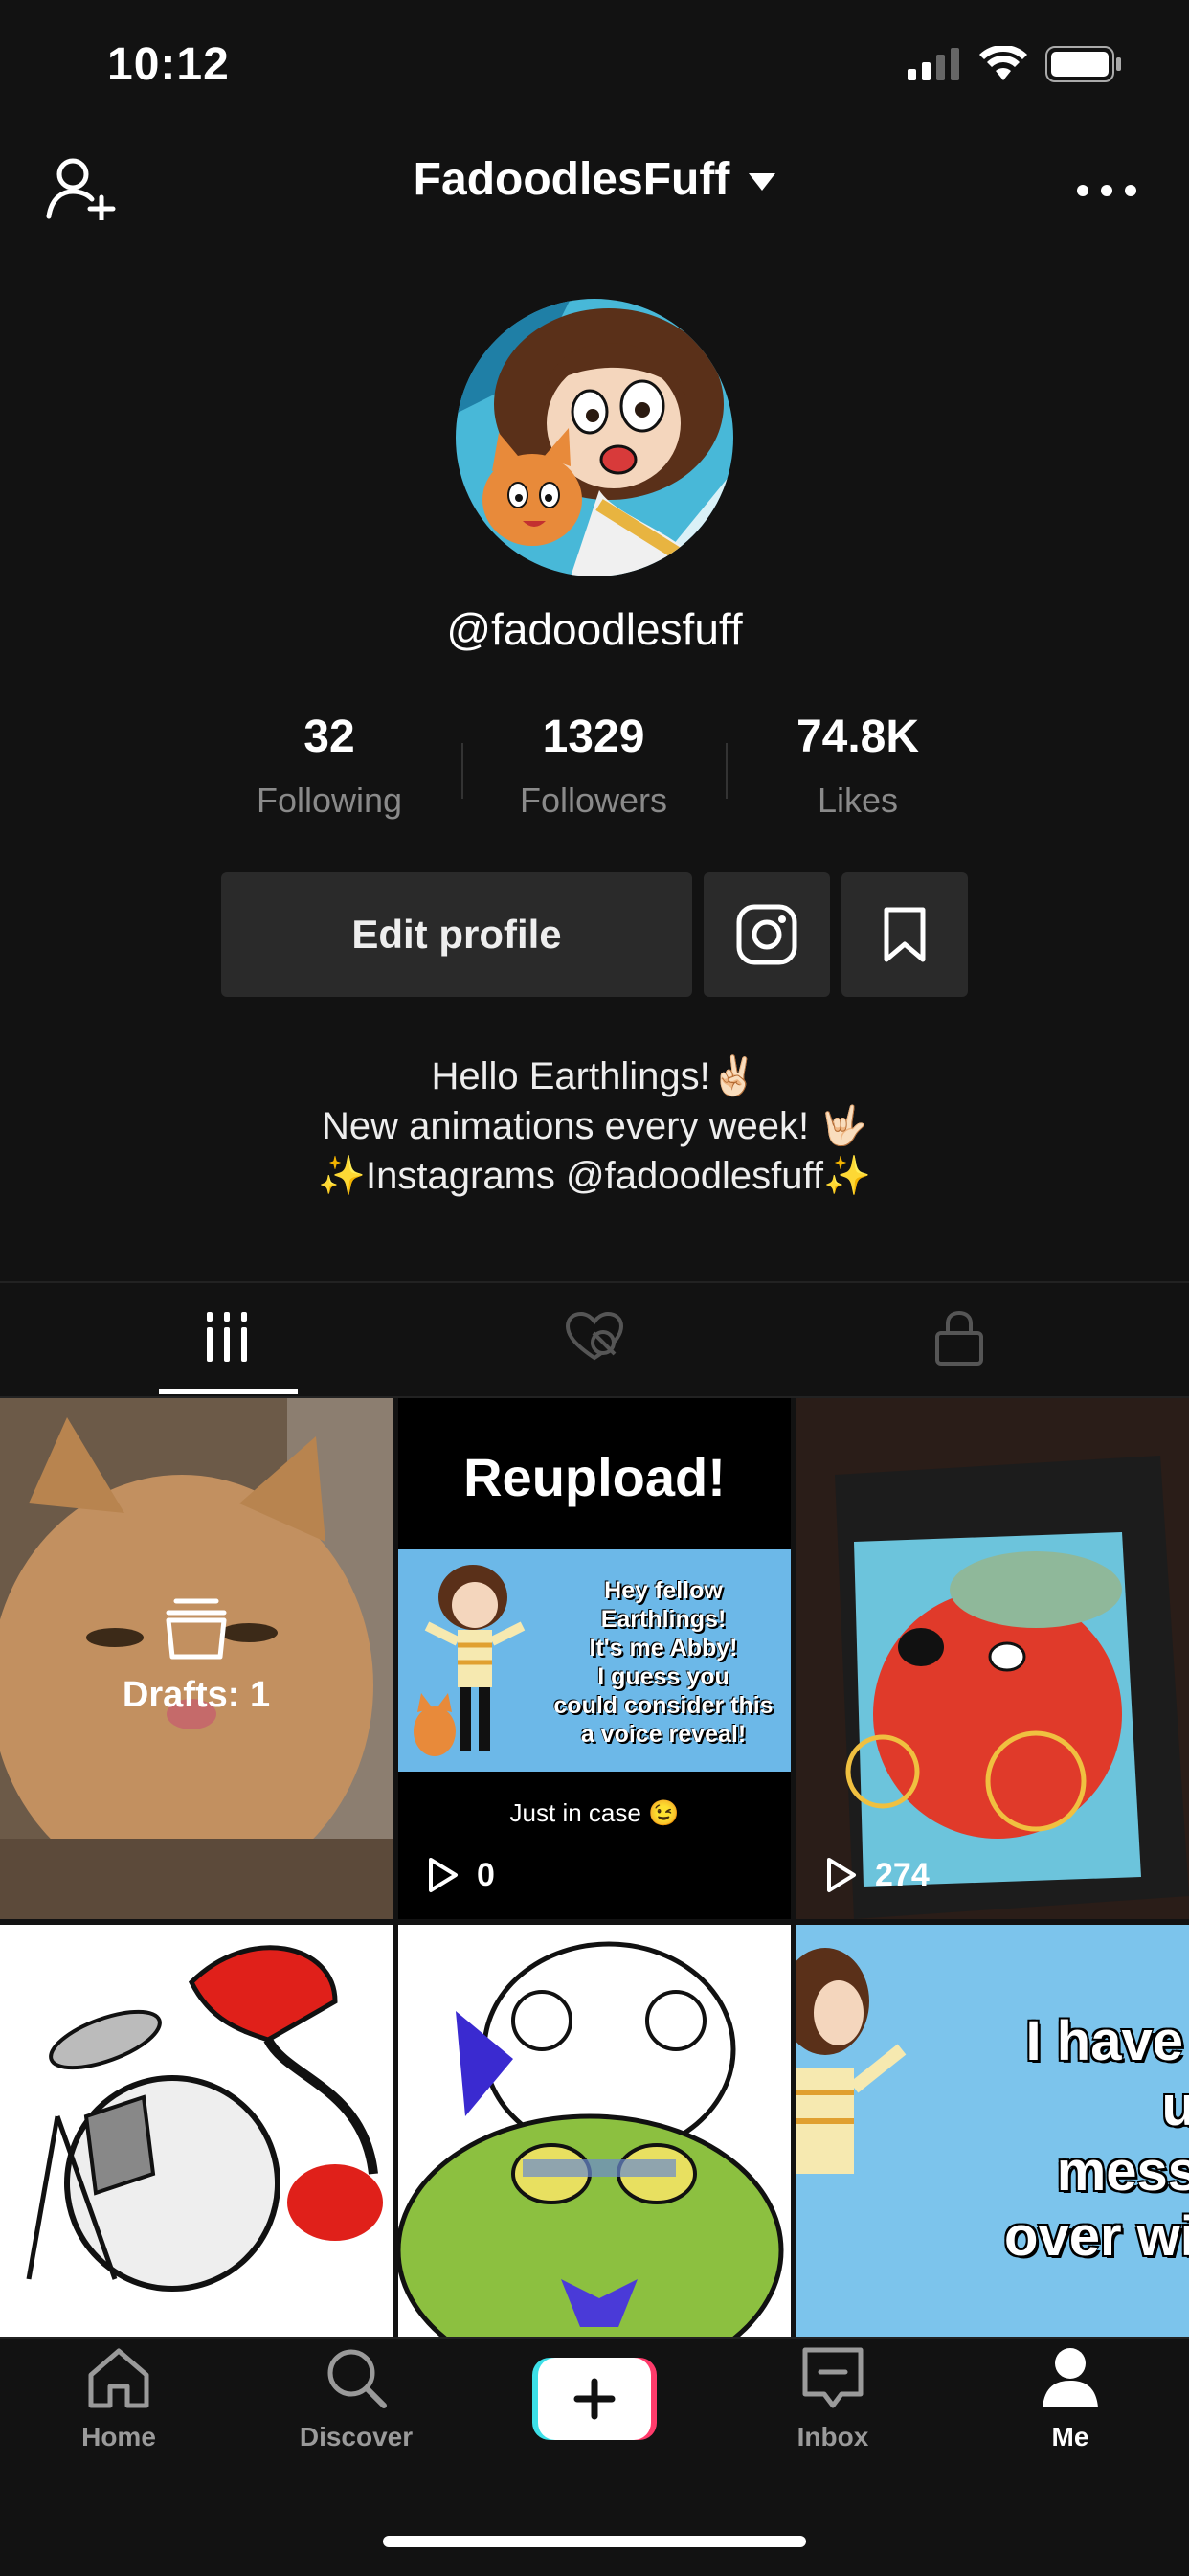 The image size is (1189, 2576). What do you see at coordinates (833, 2377) in the screenshot?
I see `inbox-icon` at bounding box center [833, 2377].